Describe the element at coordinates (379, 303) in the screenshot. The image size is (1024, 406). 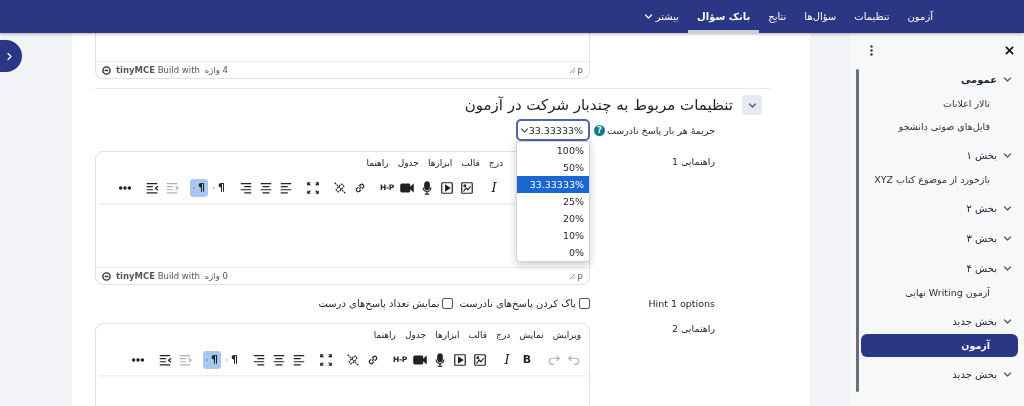
I see `checkbox-label: نمایش تعداد پاسخ‌های درست` at that location.